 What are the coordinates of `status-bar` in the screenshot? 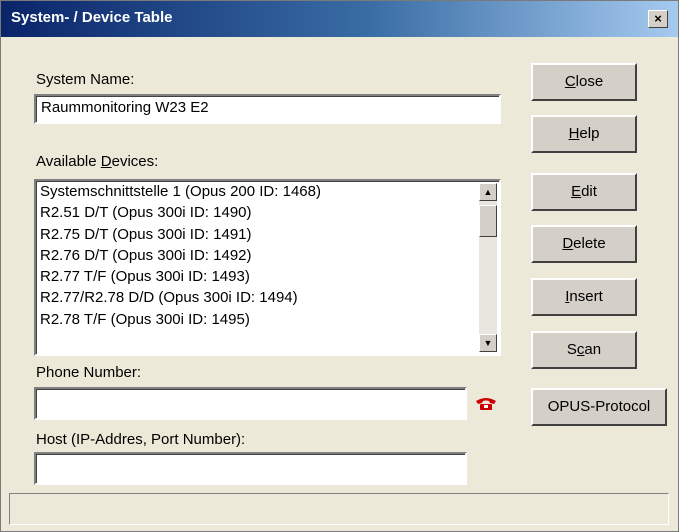 It's located at (339, 509).